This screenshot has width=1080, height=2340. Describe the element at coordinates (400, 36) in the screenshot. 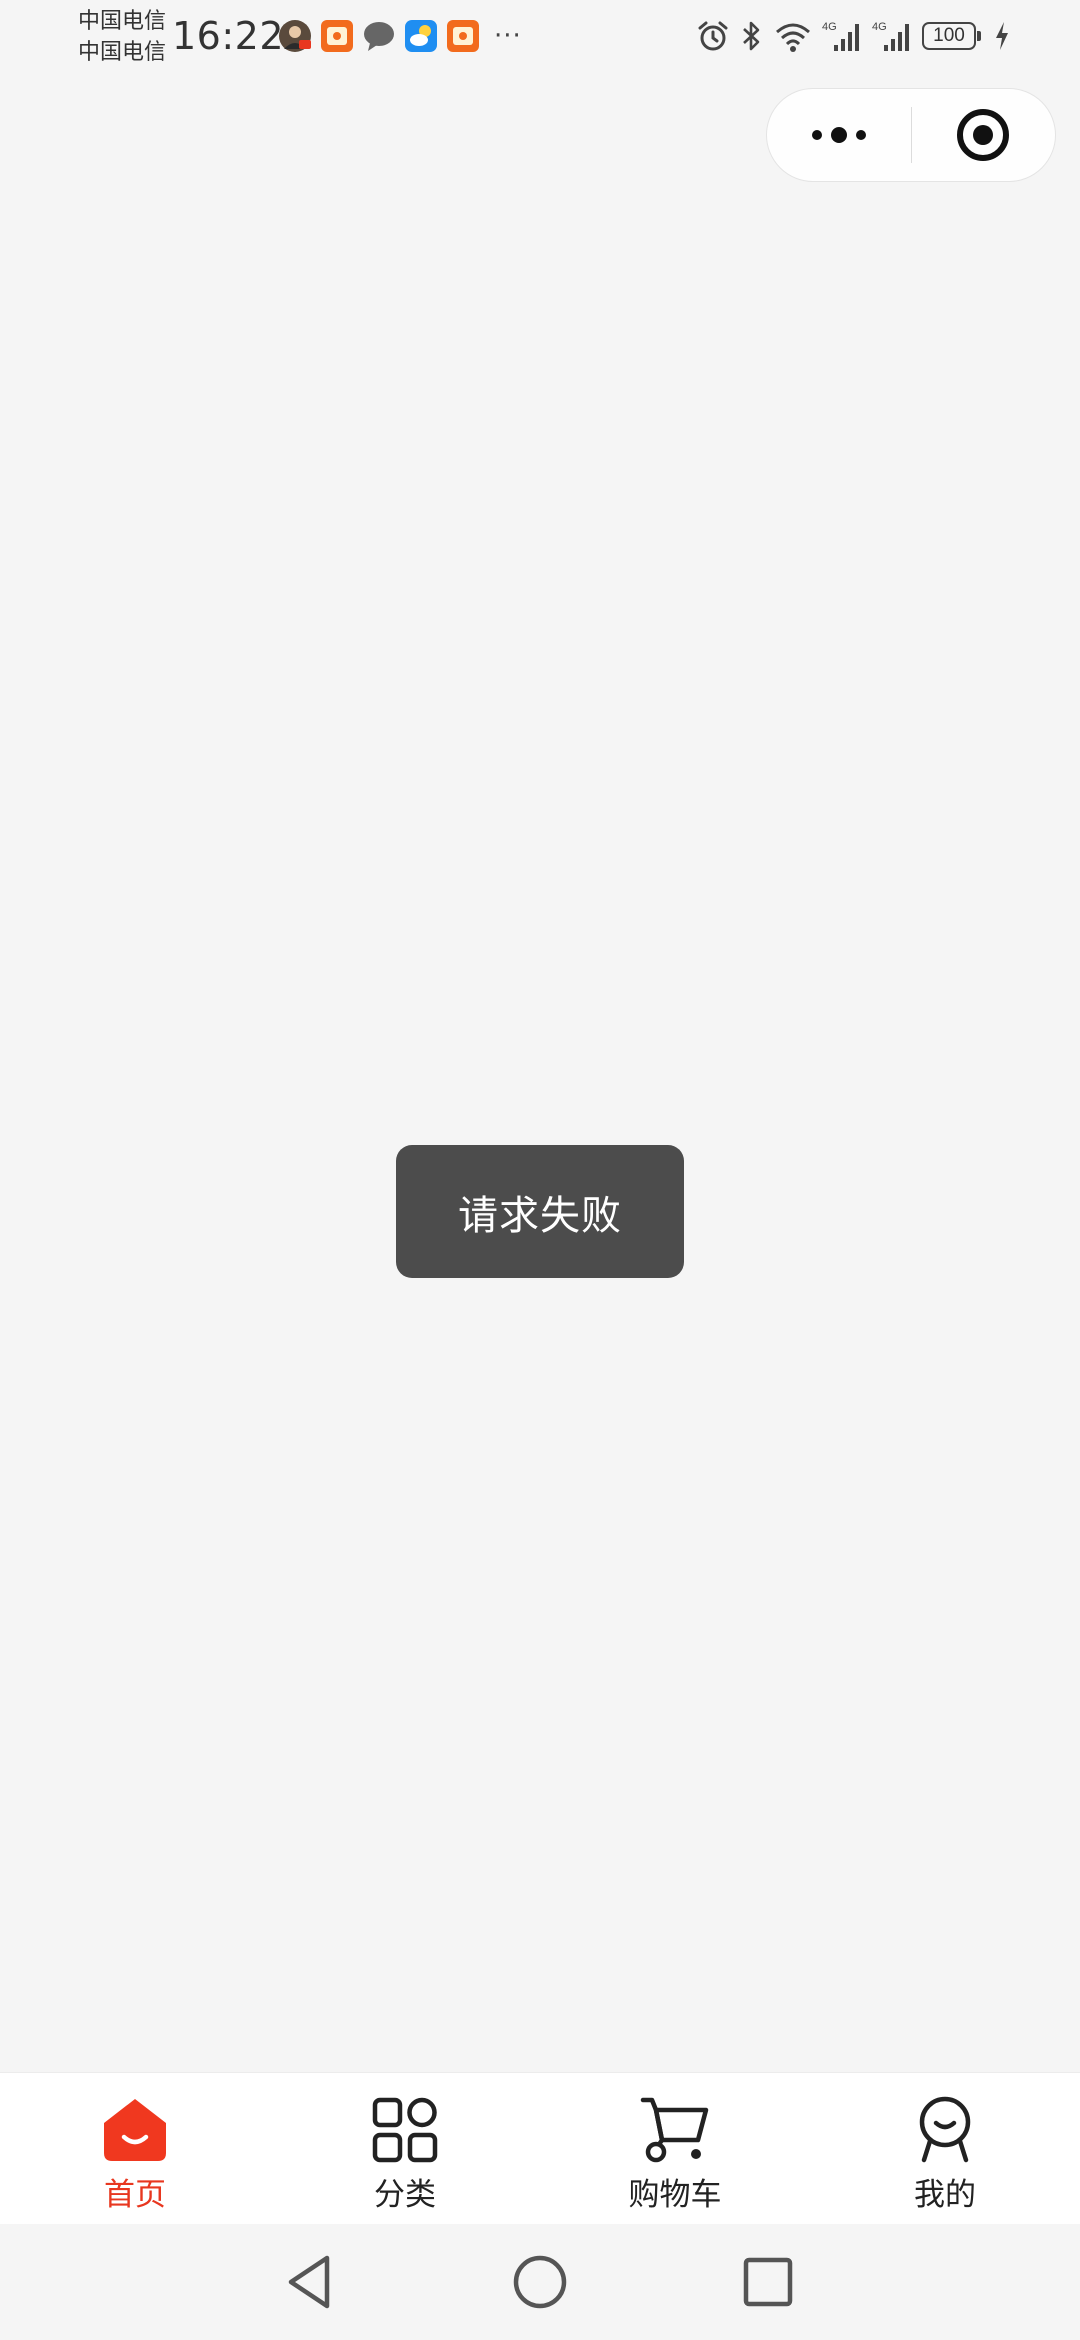

I see `notification-icons: ···` at that location.